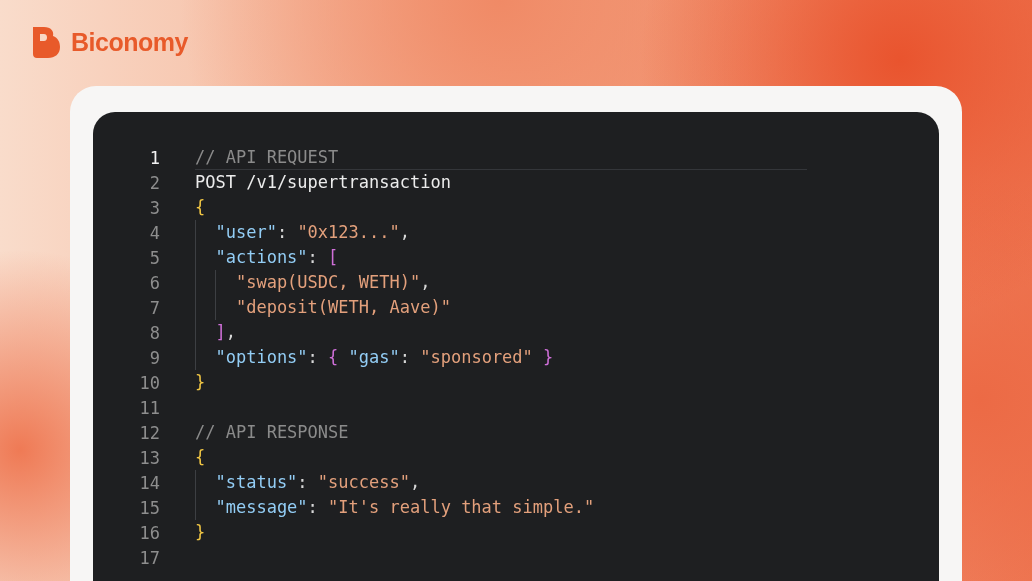  What do you see at coordinates (501, 232) in the screenshot?
I see `code-line: "user": "0x123...",` at bounding box center [501, 232].